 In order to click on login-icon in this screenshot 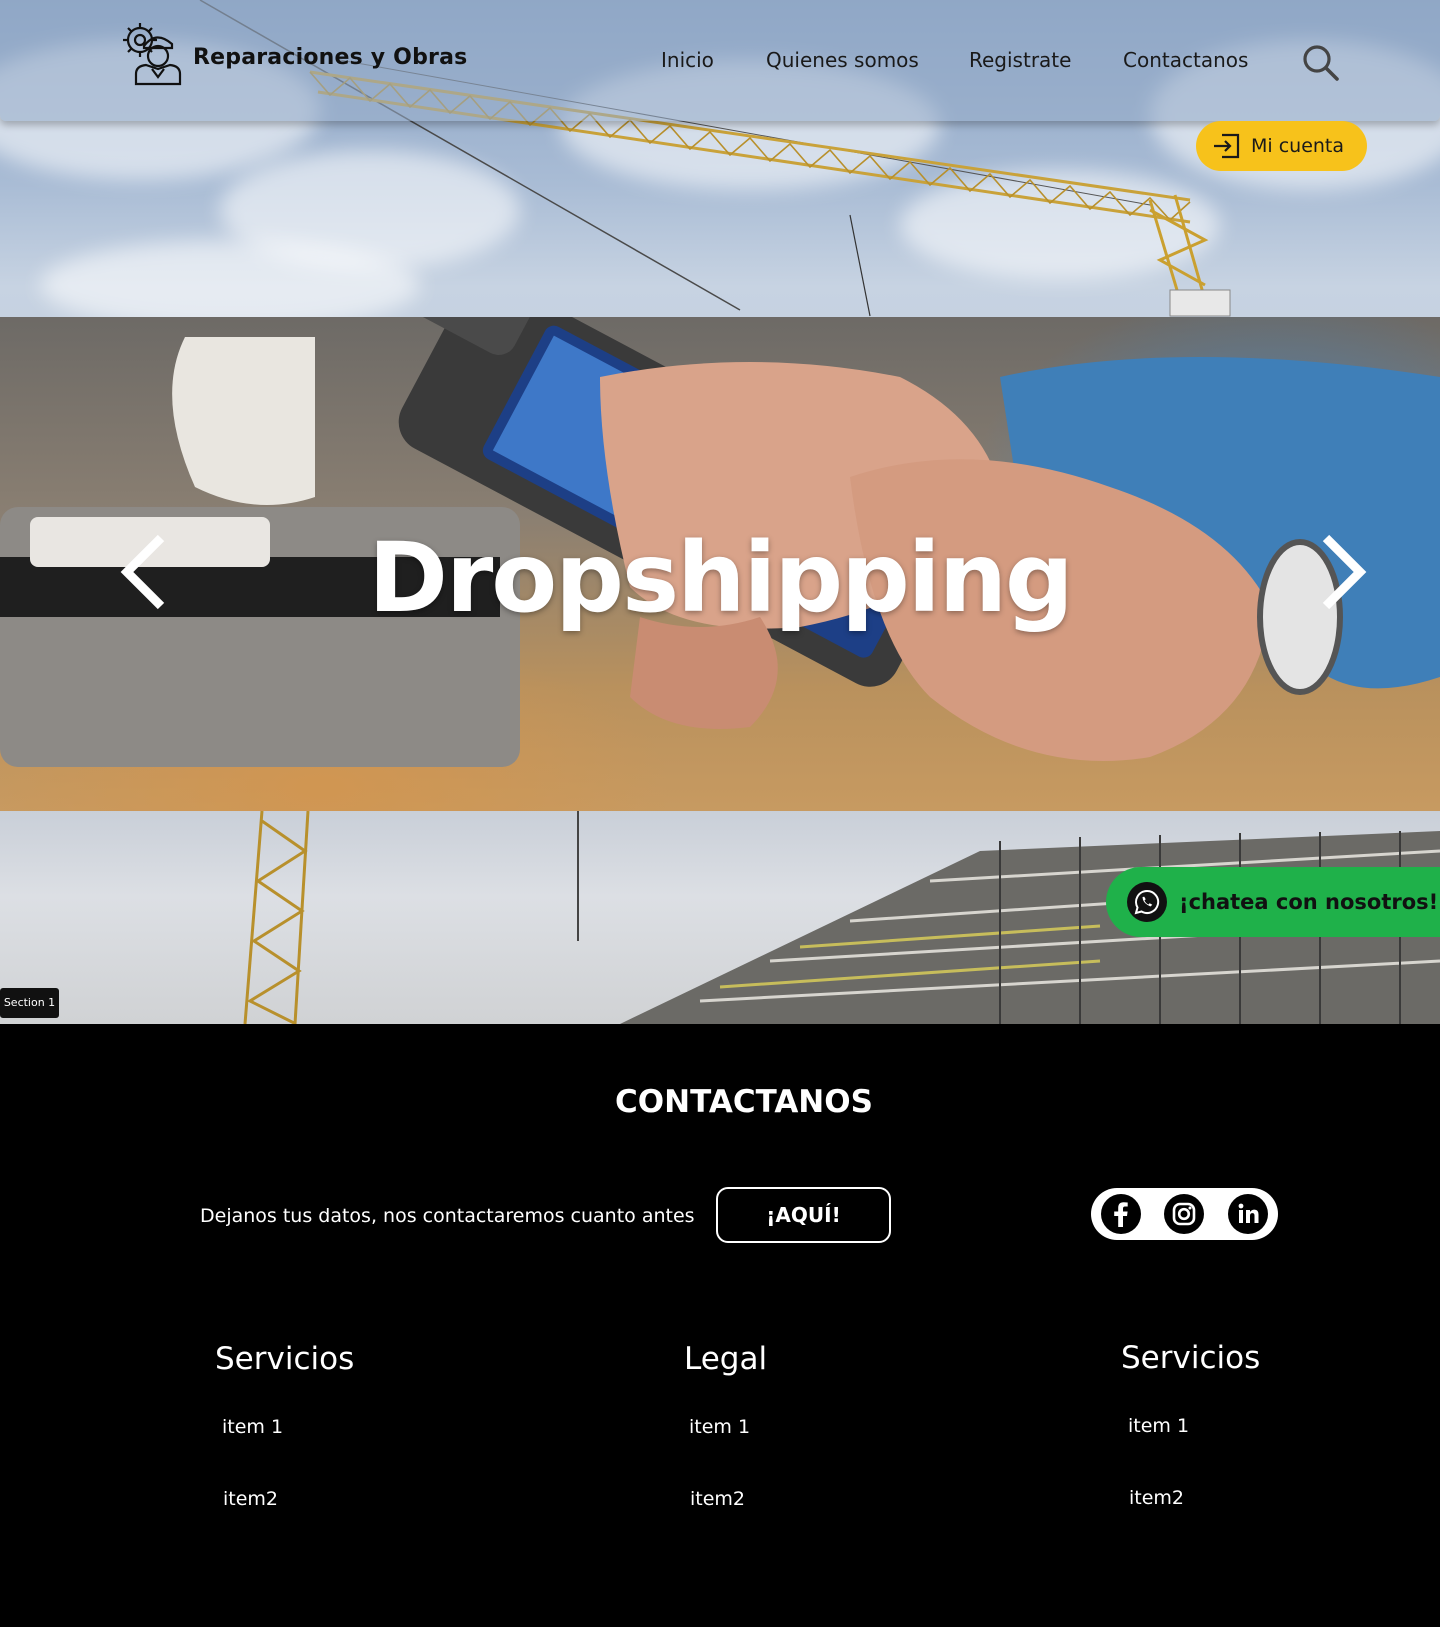, I will do `click(1227, 146)`.